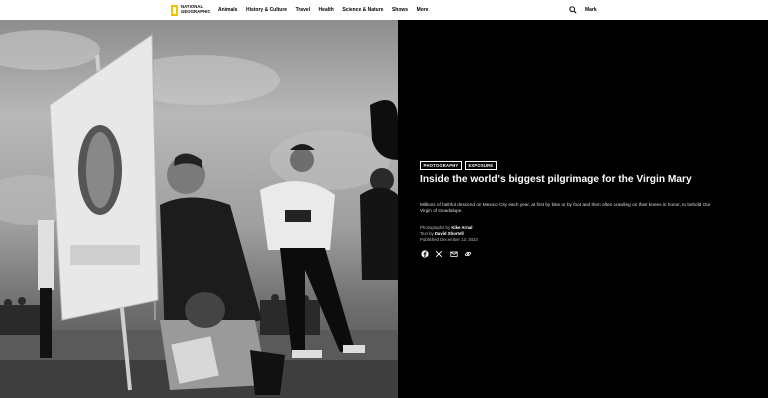 Image resolution: width=768 pixels, height=398 pixels. I want to click on published-date: Published December 13, 2023, so click(449, 239).